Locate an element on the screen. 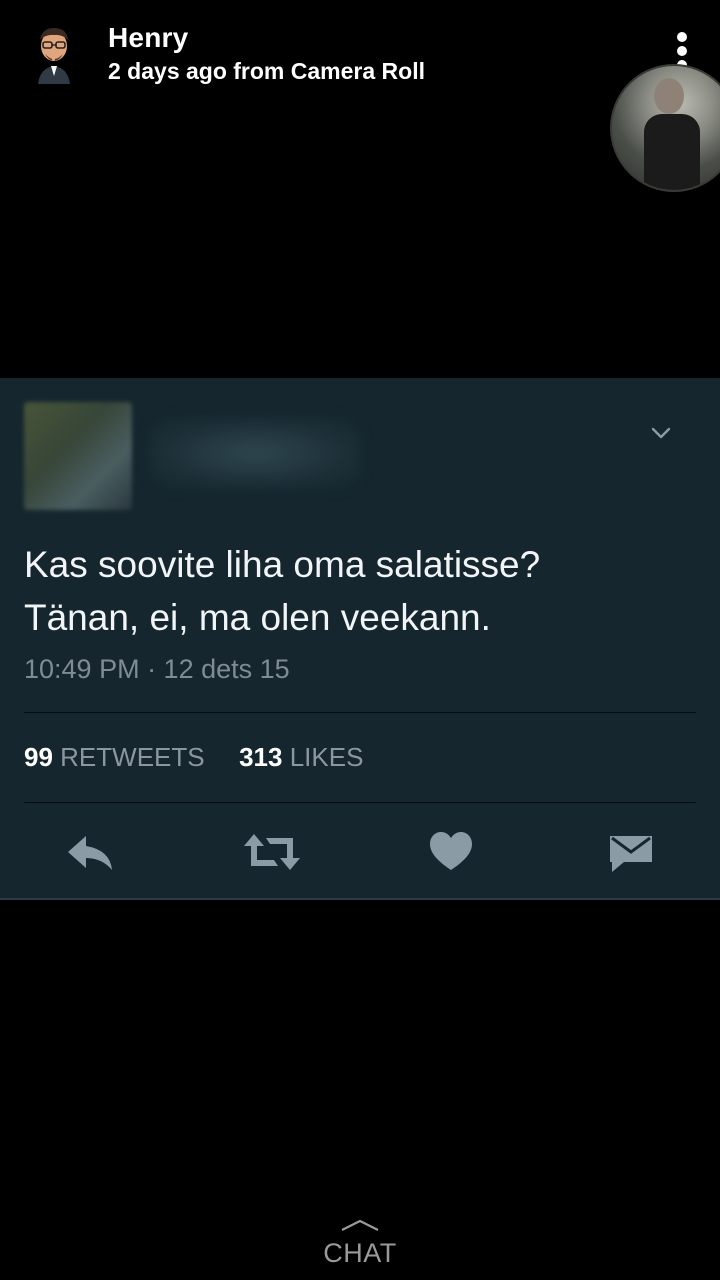 This screenshot has width=720, height=1280. tweet-actions is located at coordinates (360, 855).